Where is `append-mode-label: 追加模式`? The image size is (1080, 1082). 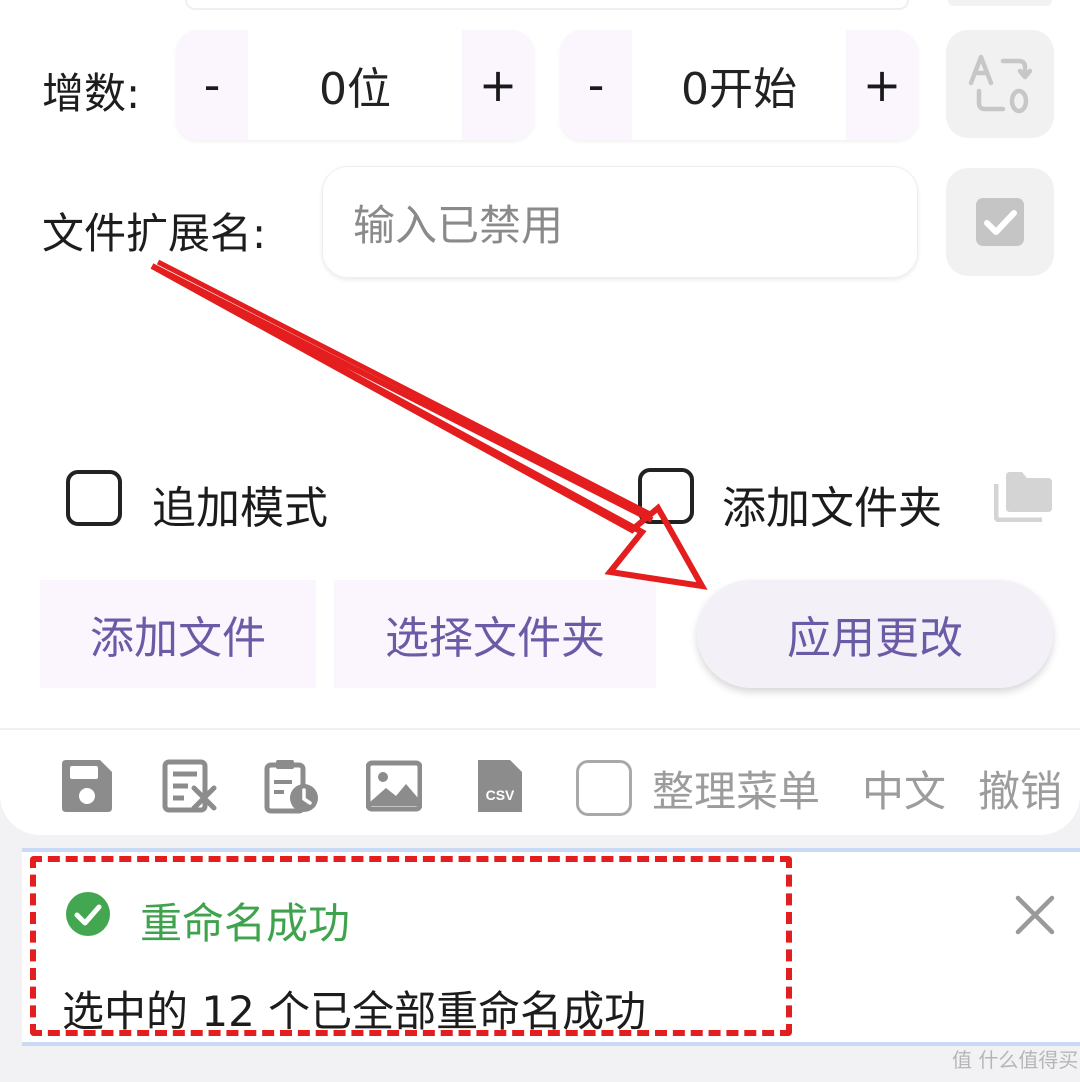
append-mode-label: 追加模式 is located at coordinates (240, 508).